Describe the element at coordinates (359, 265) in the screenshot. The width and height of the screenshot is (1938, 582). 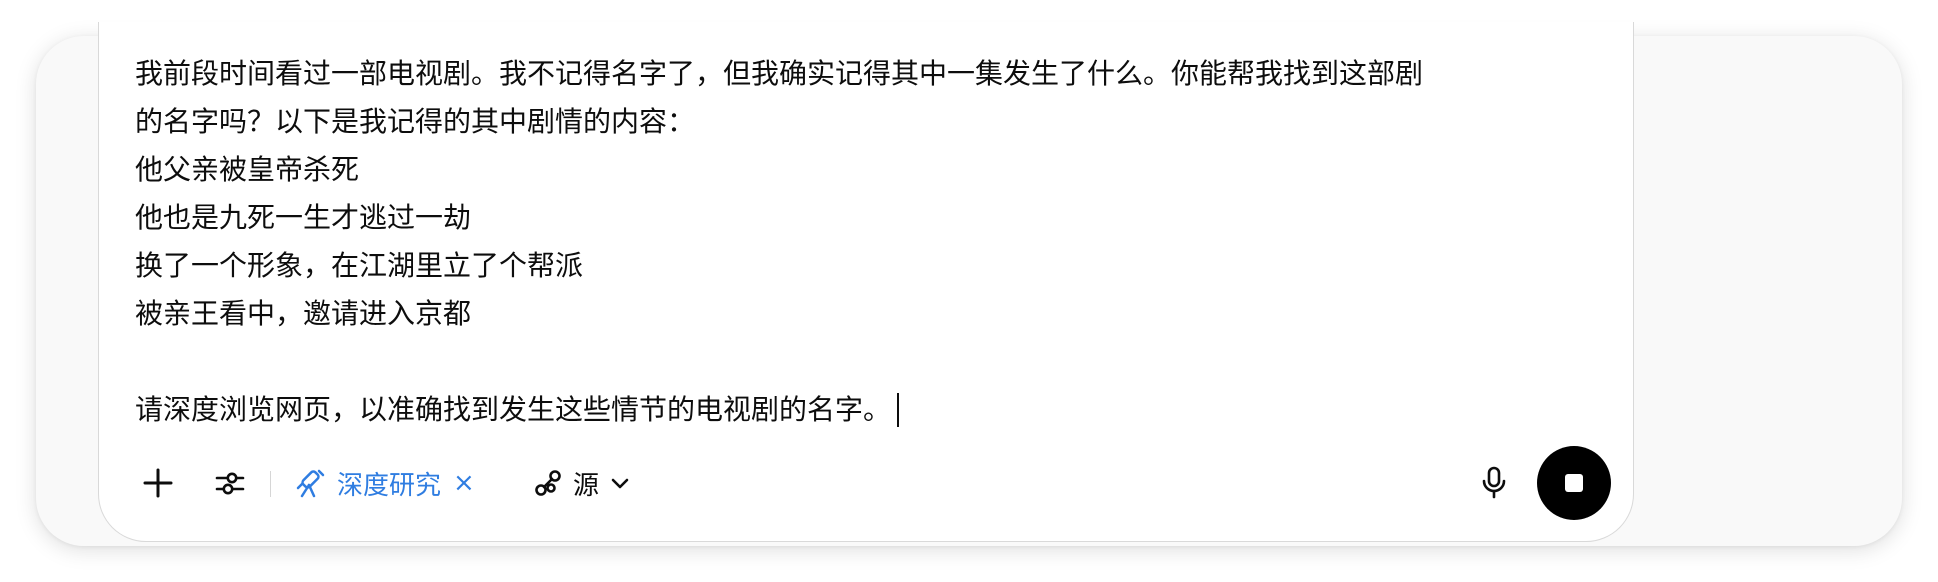
I see `prompt-line-5: 换了一个形象，在江湖里立了个帮派` at that location.